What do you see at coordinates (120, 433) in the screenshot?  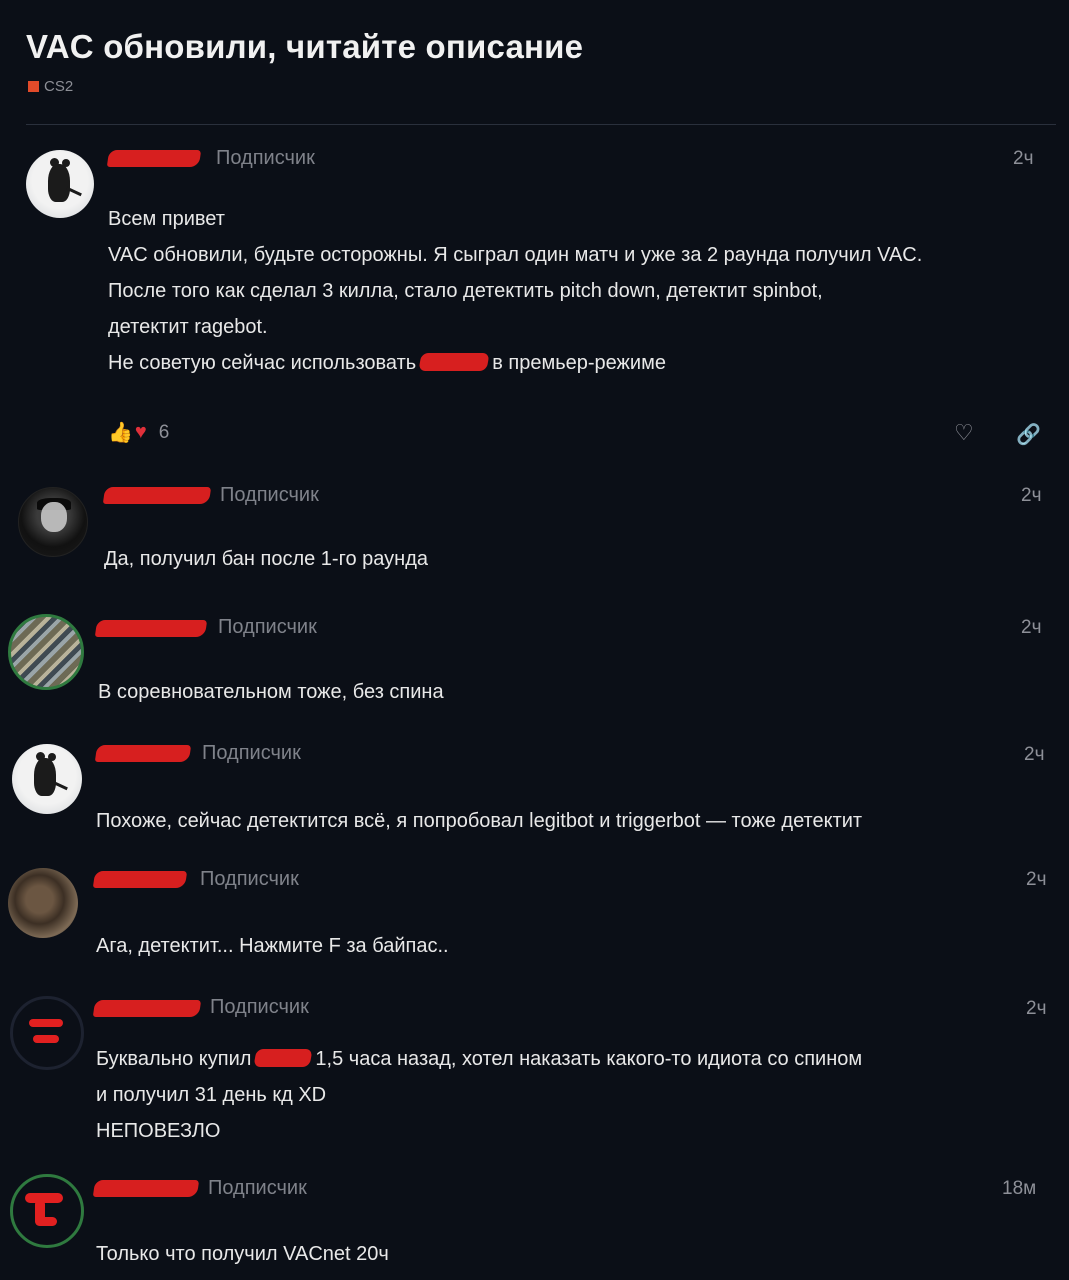 I see `thumbs-up-icon: 👍` at bounding box center [120, 433].